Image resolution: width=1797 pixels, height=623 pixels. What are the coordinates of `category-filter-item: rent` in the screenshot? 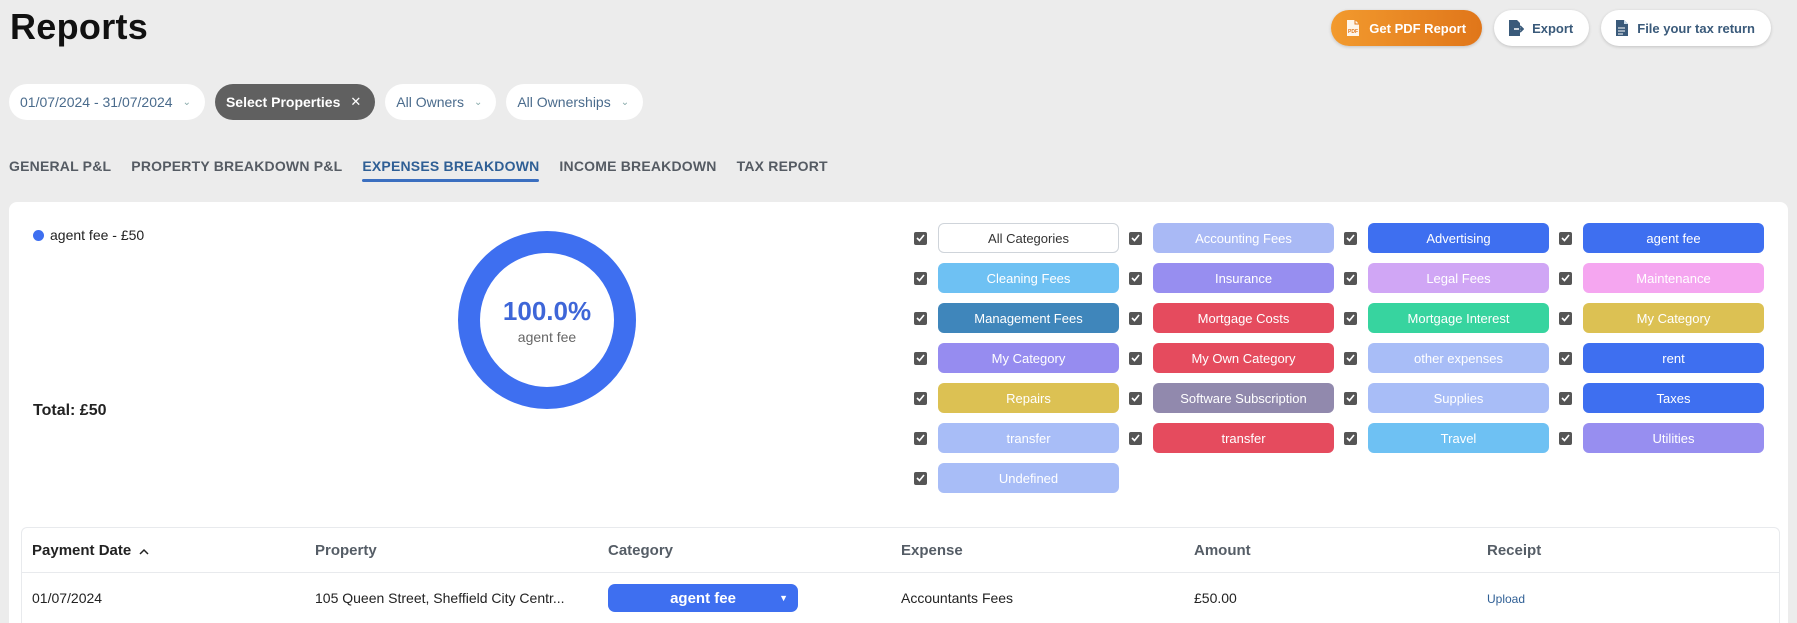 It's located at (1666, 358).